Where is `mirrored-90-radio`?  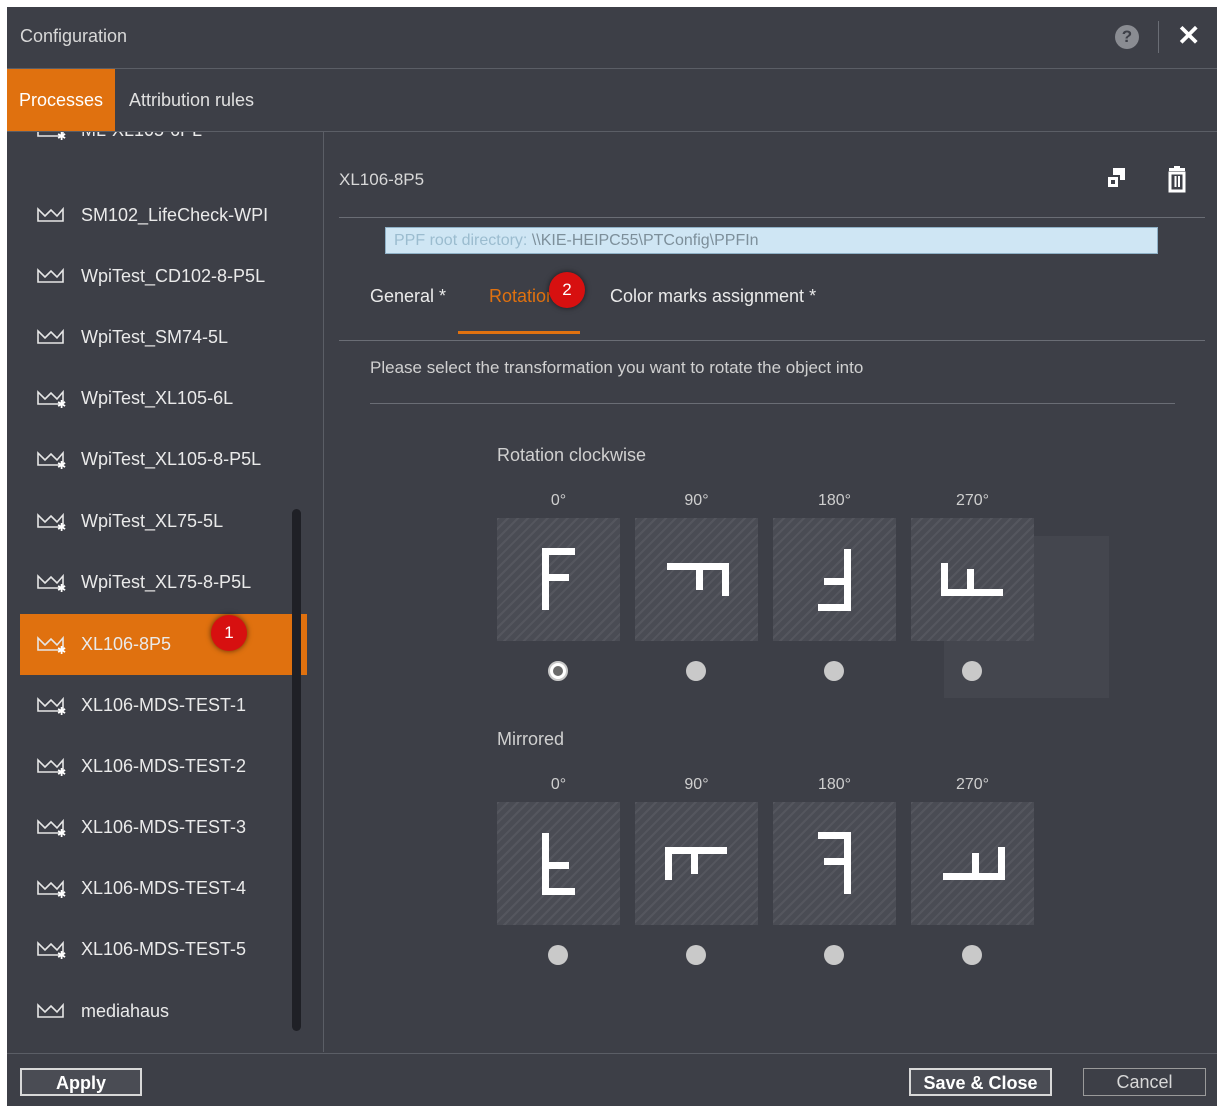 mirrored-90-radio is located at coordinates (696, 955).